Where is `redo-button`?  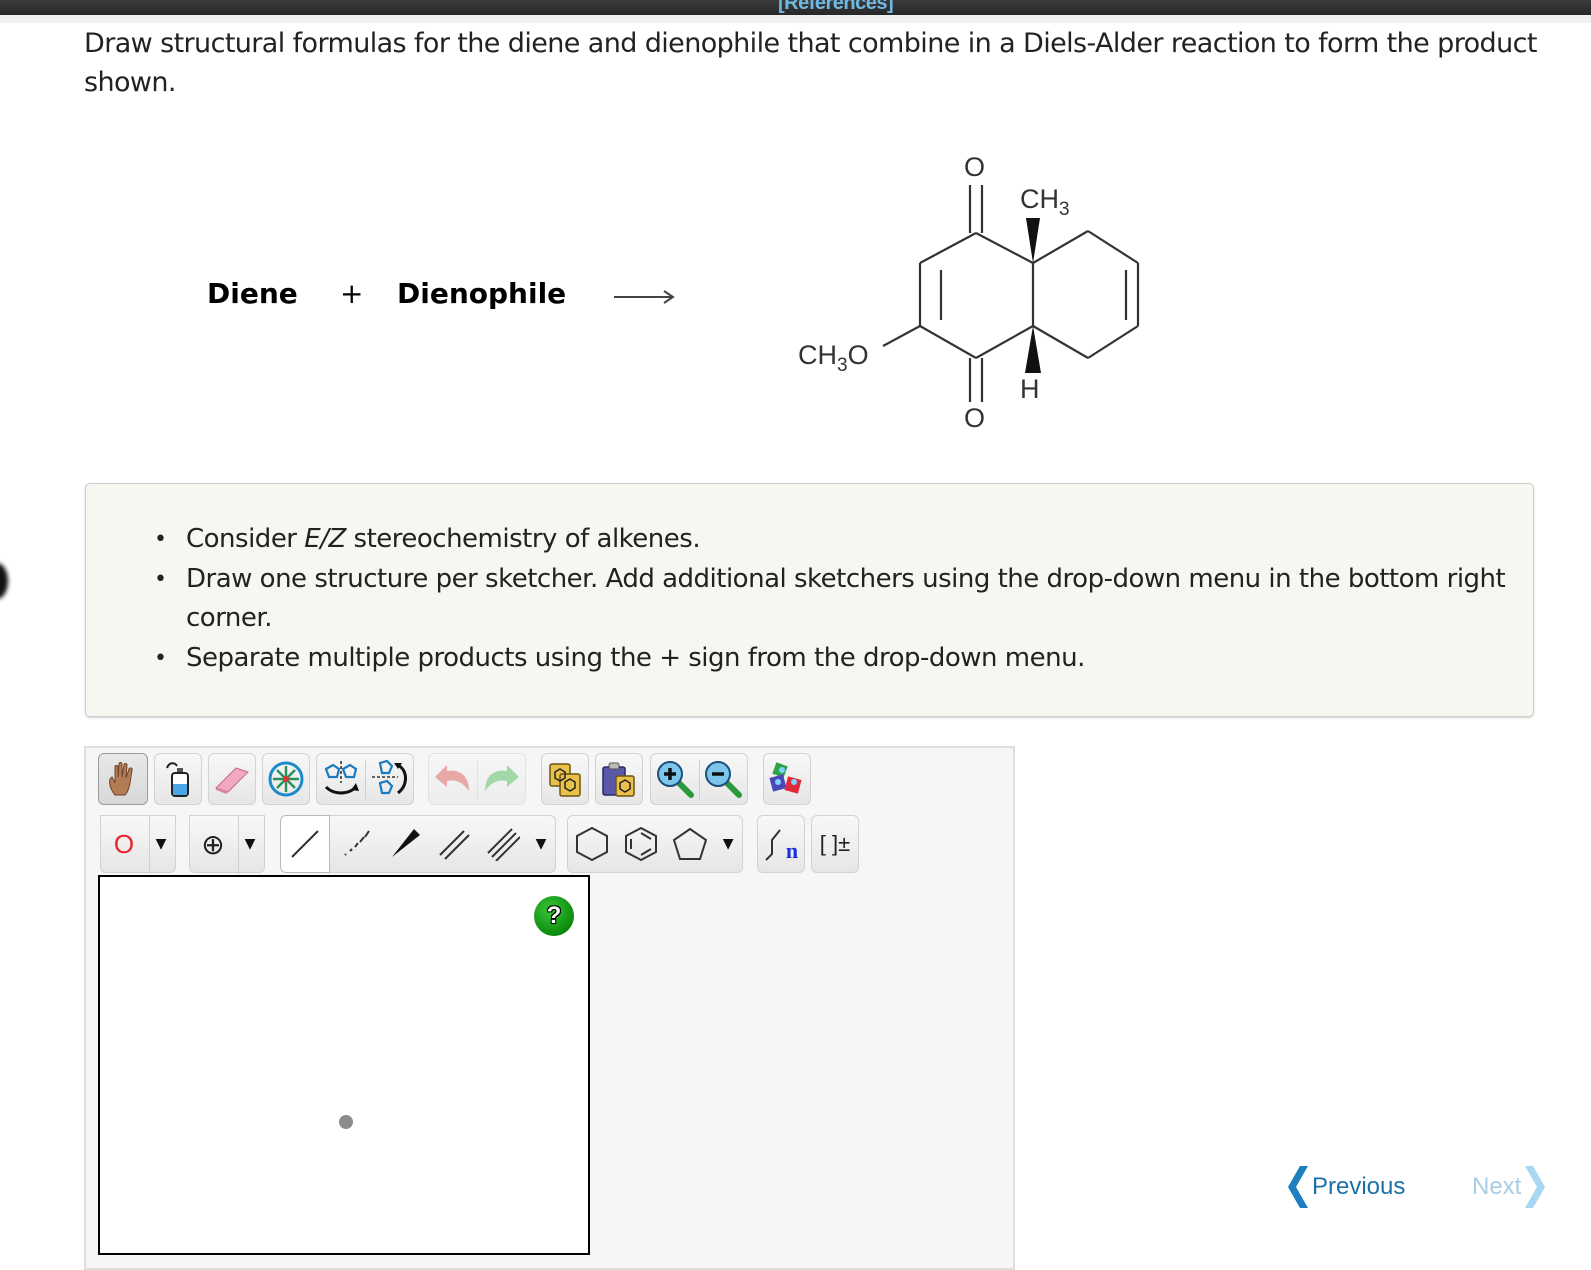 redo-button is located at coordinates (501, 779).